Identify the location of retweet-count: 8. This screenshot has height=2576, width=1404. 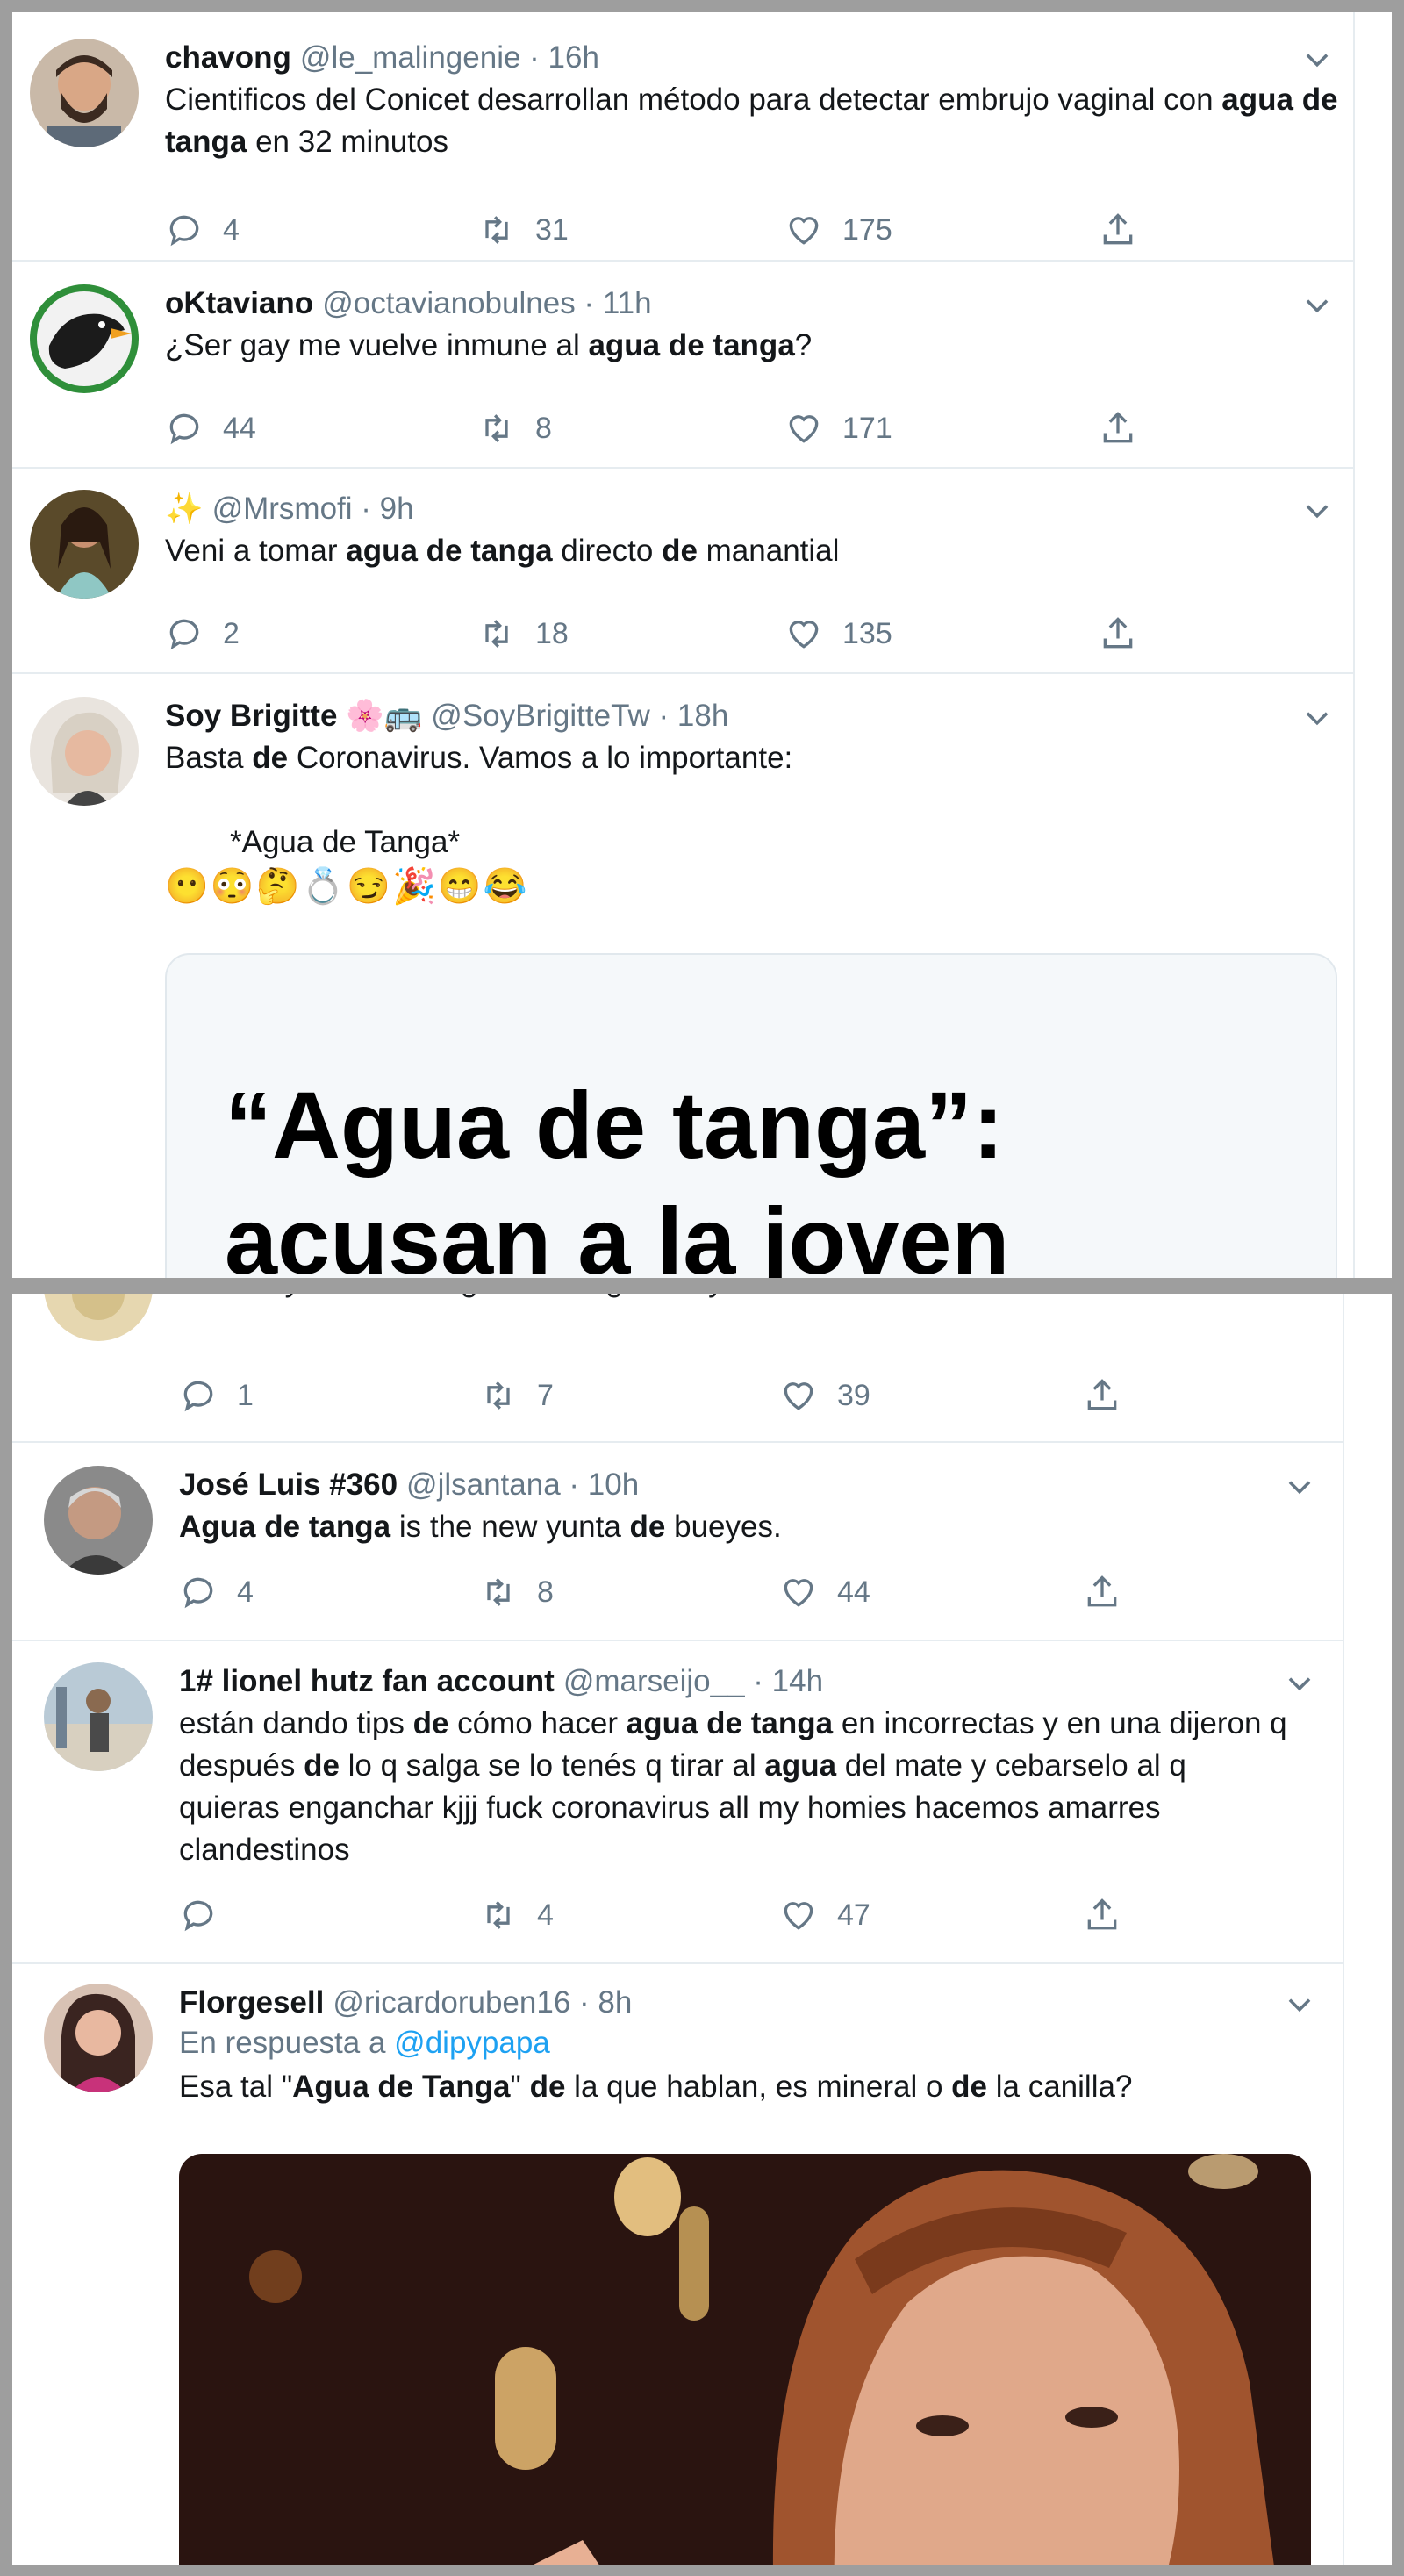
(545, 1592).